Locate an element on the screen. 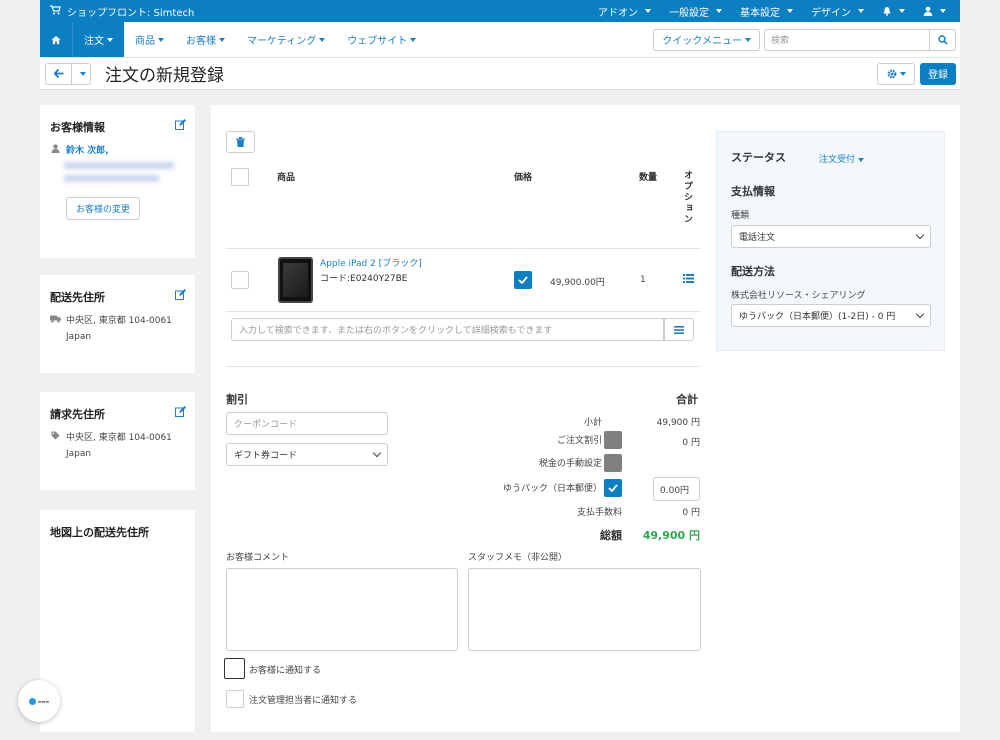  subtotal-value: 49,900 円 is located at coordinates (678, 423).